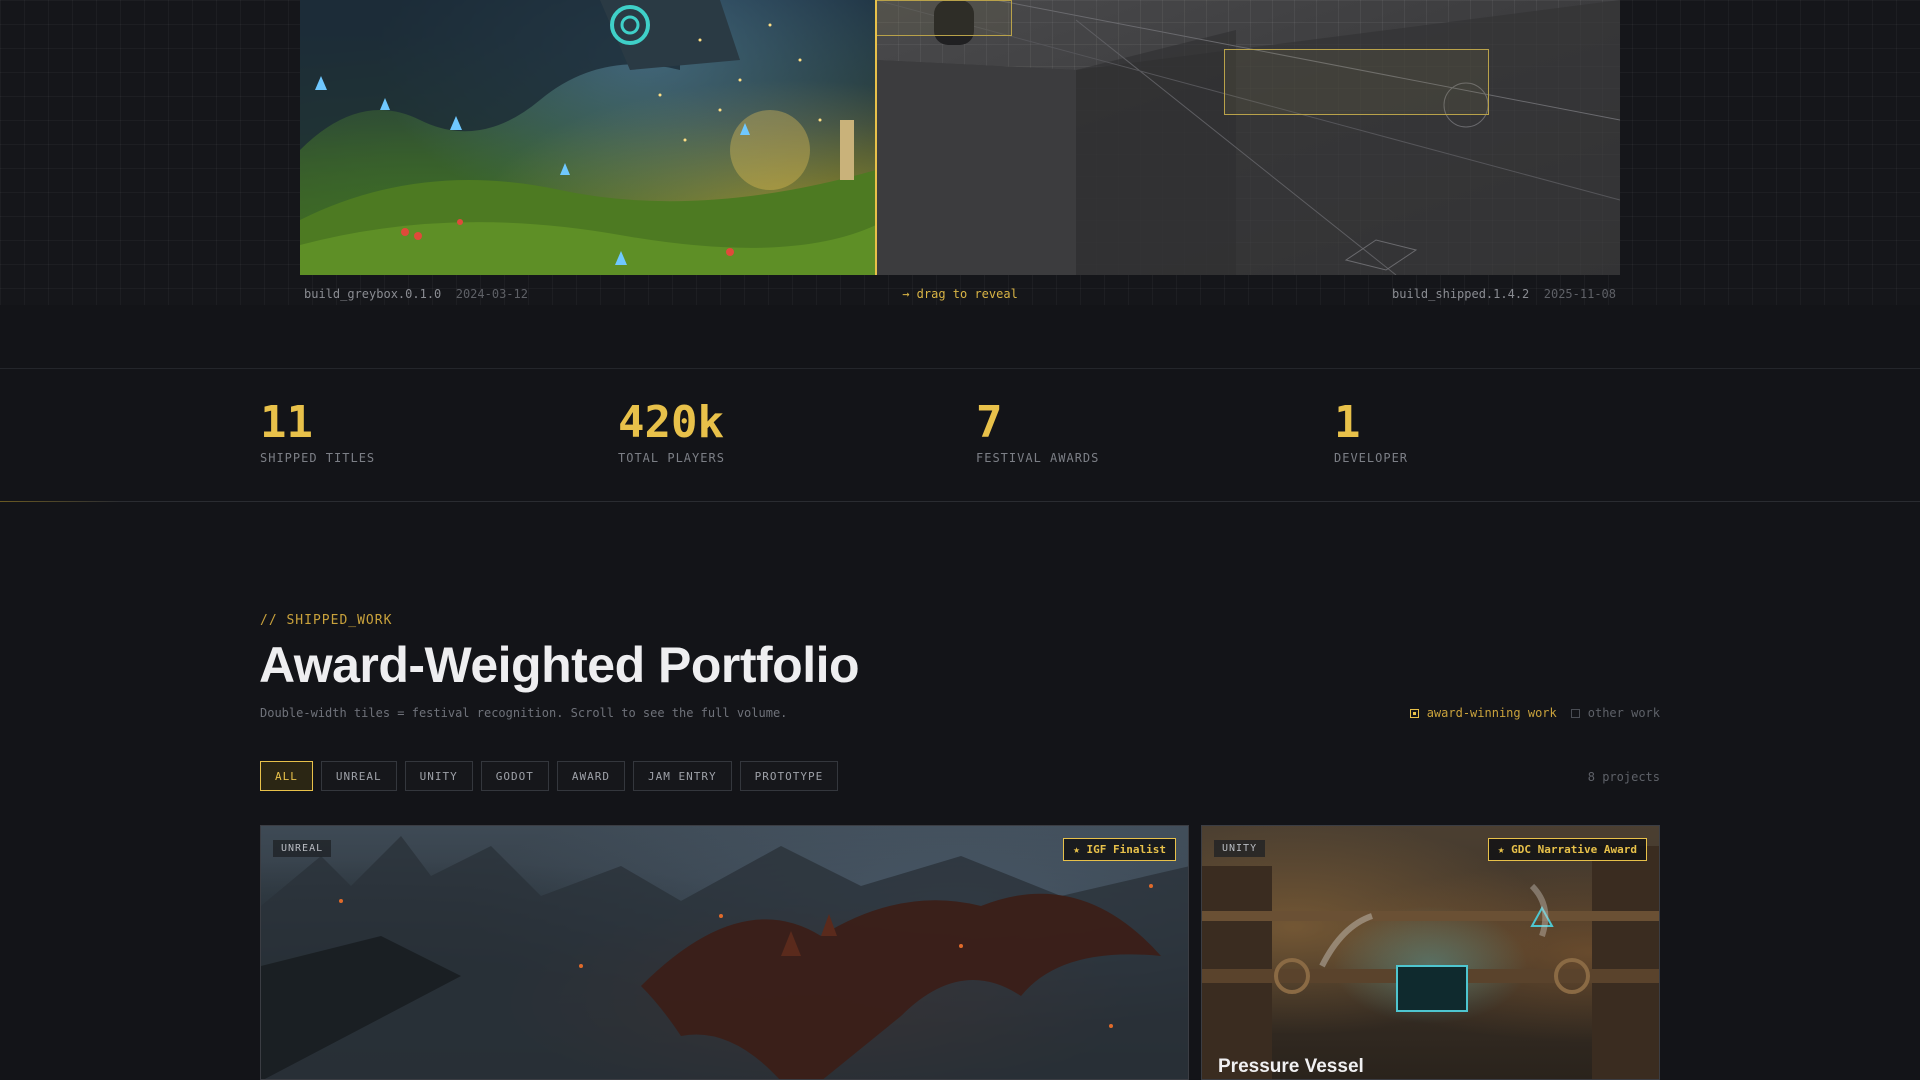  I want to click on card-title: Pressure Vessel, so click(1291, 1066).